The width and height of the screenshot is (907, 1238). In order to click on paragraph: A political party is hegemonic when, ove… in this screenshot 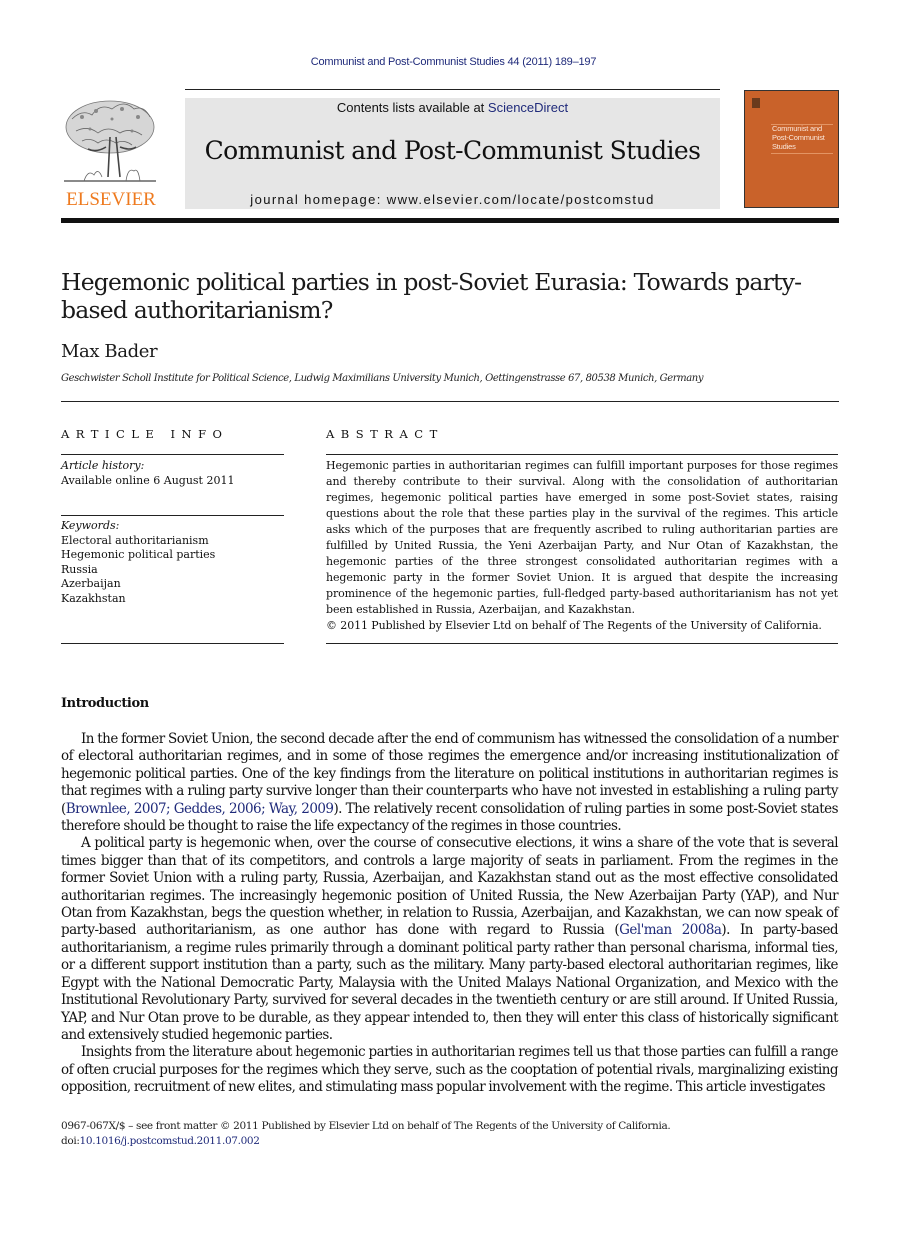, I will do `click(450, 939)`.